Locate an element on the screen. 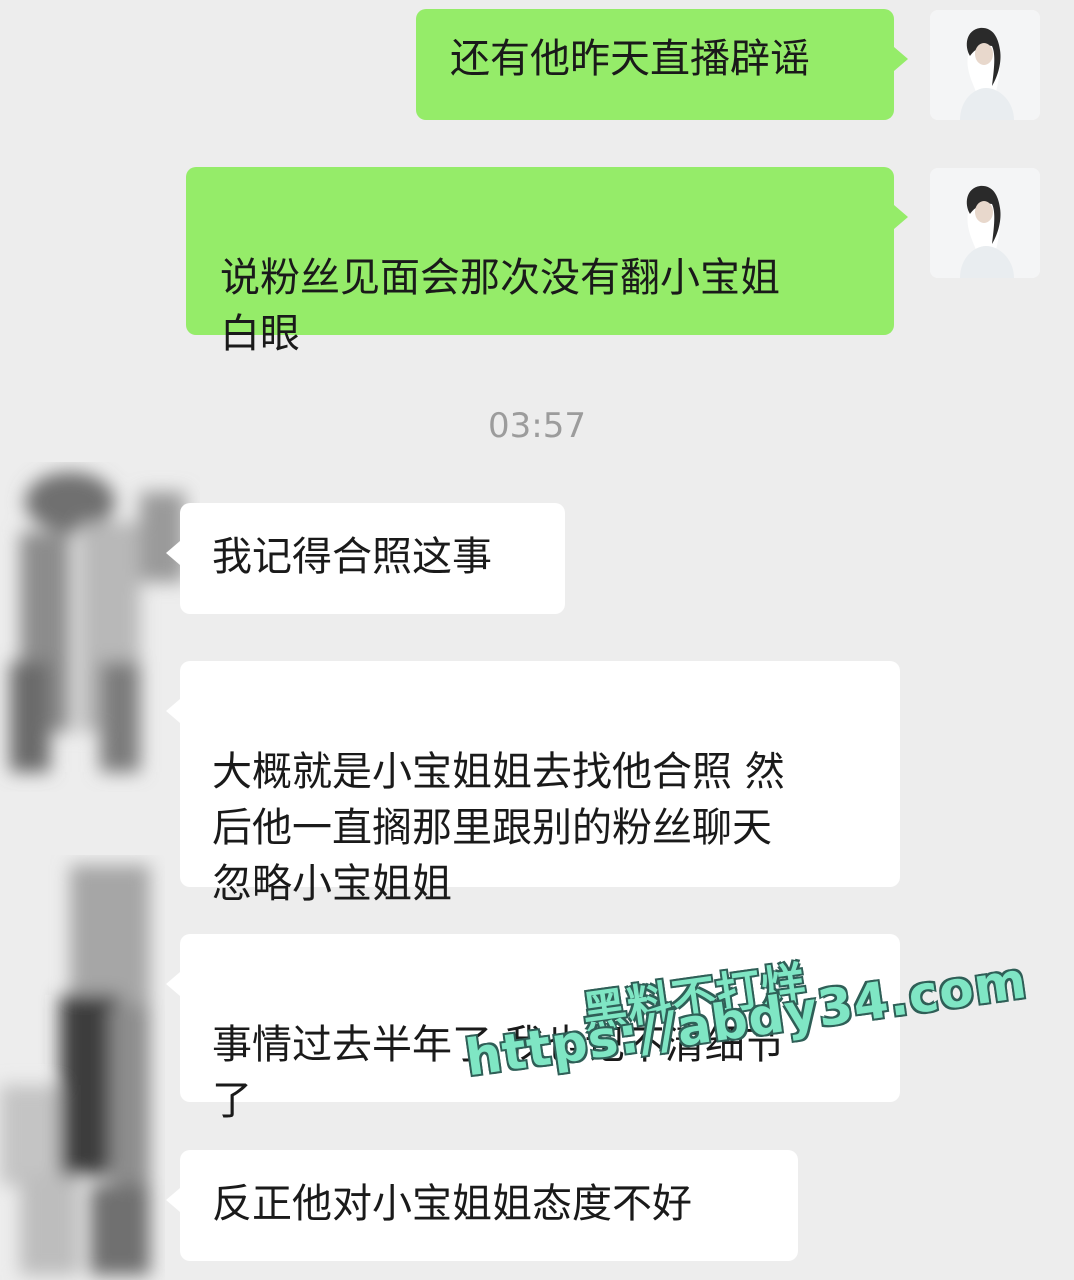 The height and width of the screenshot is (1280, 1074). message-text: 大概就是小宝姐姐去找他合照 然 后他一直搁那里跟别的粉丝聊天 忽略小宝姐姐 is located at coordinates (498, 828).